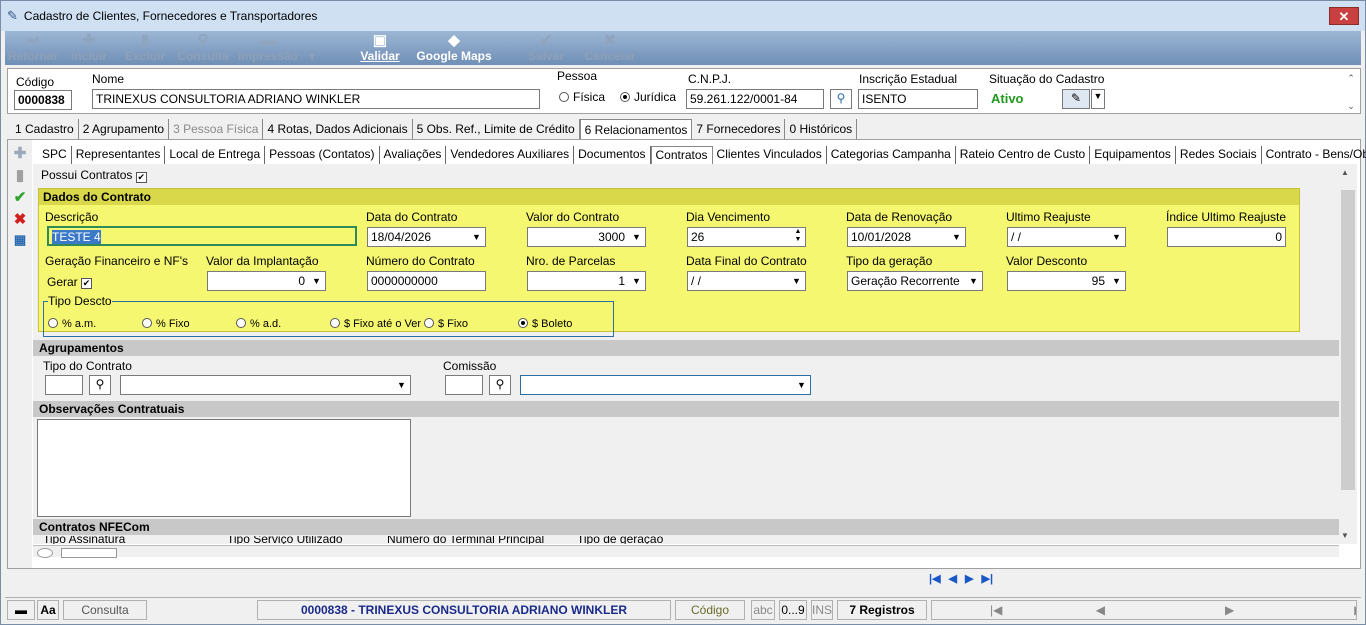 The image size is (1366, 625). What do you see at coordinates (953, 578) in the screenshot?
I see `nav-button-1: ◀` at bounding box center [953, 578].